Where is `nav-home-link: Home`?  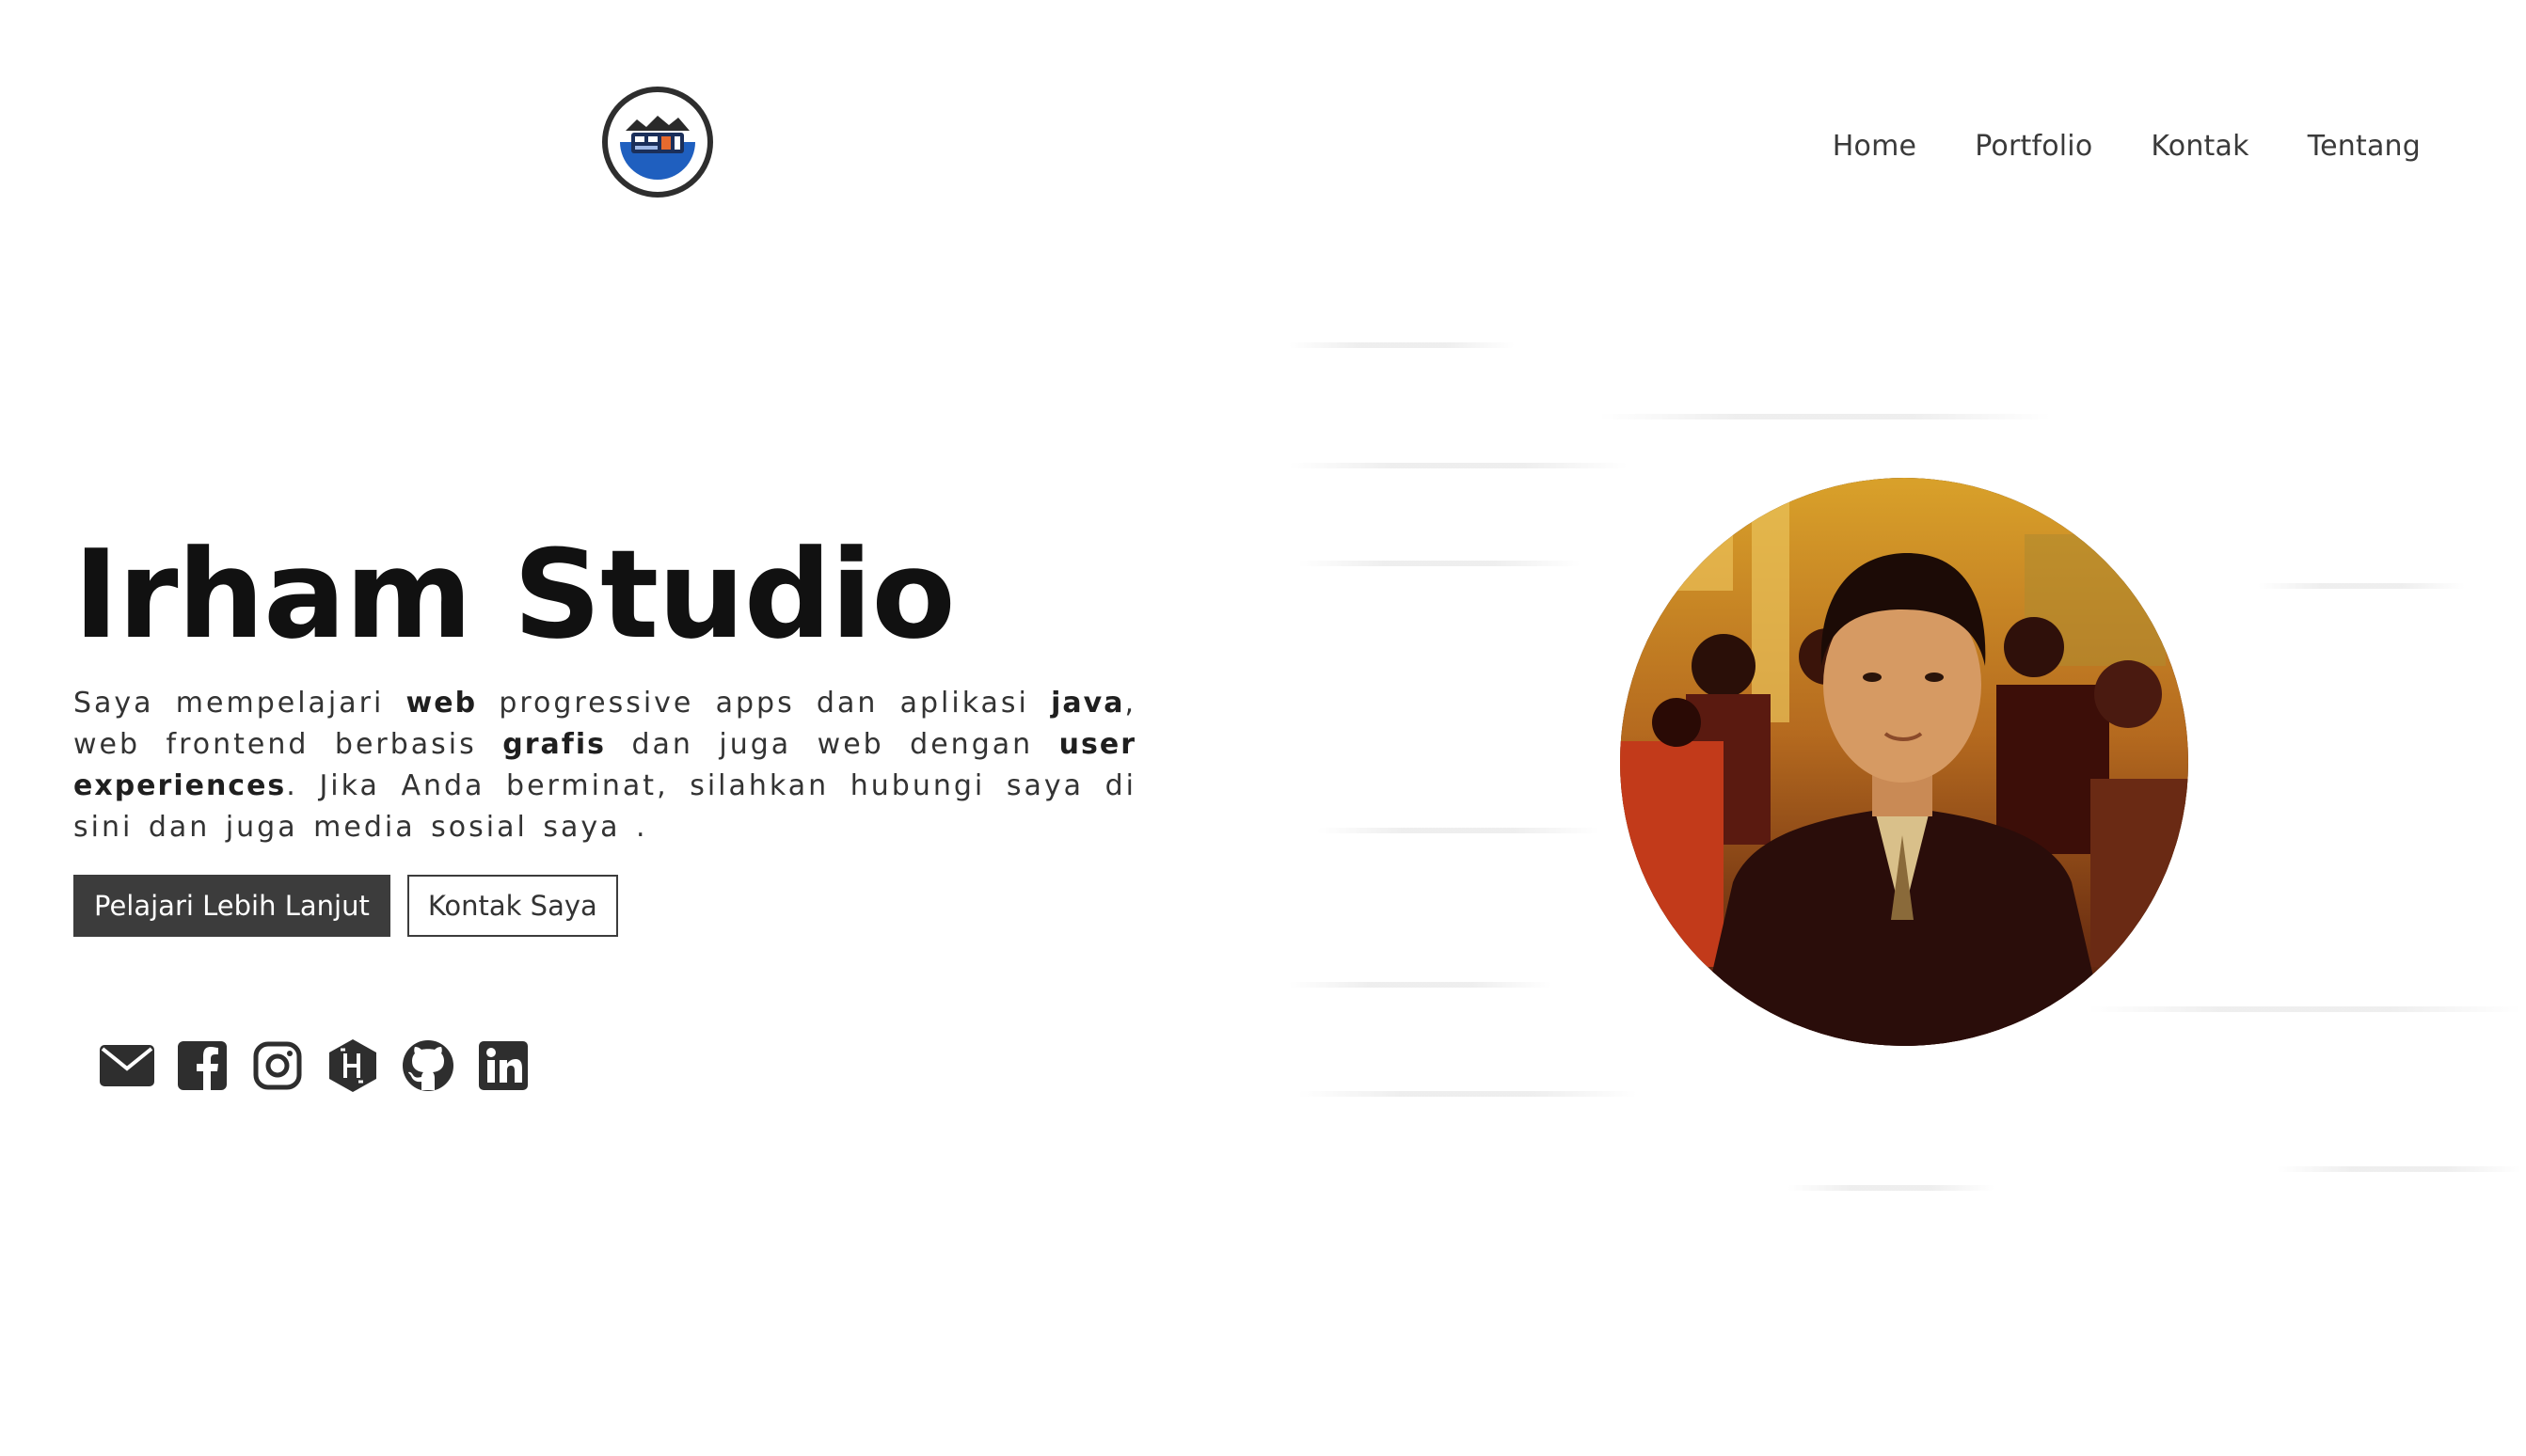
nav-home-link: Home is located at coordinates (1874, 146).